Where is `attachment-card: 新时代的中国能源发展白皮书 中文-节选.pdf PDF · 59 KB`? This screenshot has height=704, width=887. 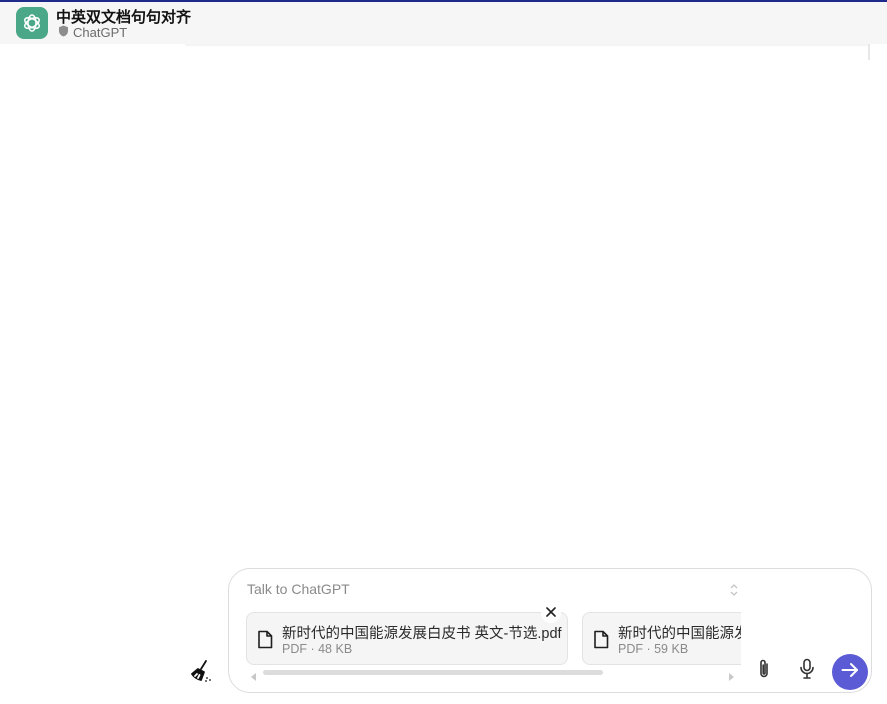
attachment-card: 新时代的中国能源发展白皮书 中文-节选.pdf PDF · 59 KB is located at coordinates (661, 638).